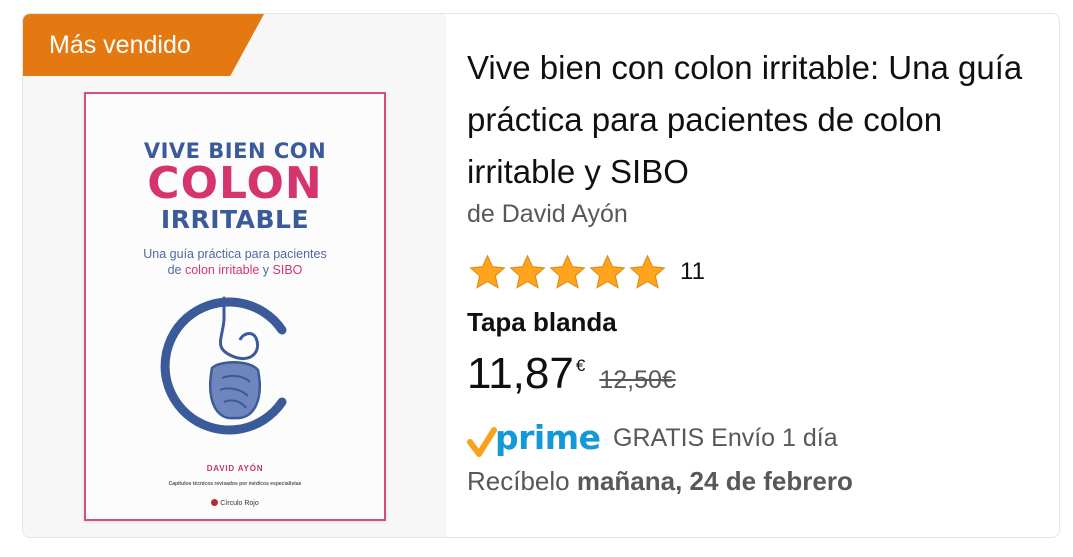 Image resolution: width=1073 pixels, height=557 pixels. I want to click on format-label: Tapa blanda, so click(542, 322).